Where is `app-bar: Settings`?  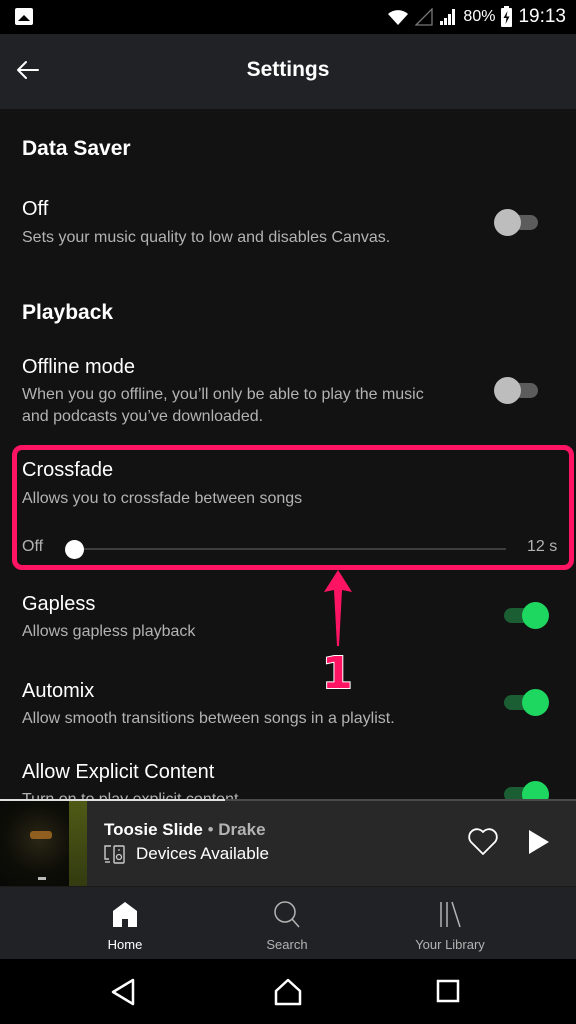
app-bar: Settings is located at coordinates (288, 71).